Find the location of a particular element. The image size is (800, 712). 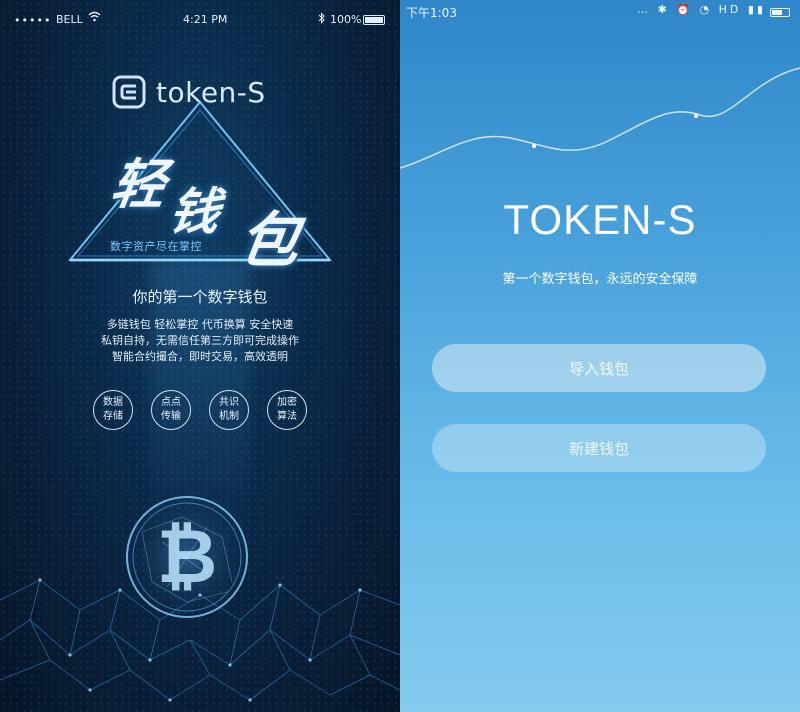

feature-label: 加密算法 is located at coordinates (287, 409).